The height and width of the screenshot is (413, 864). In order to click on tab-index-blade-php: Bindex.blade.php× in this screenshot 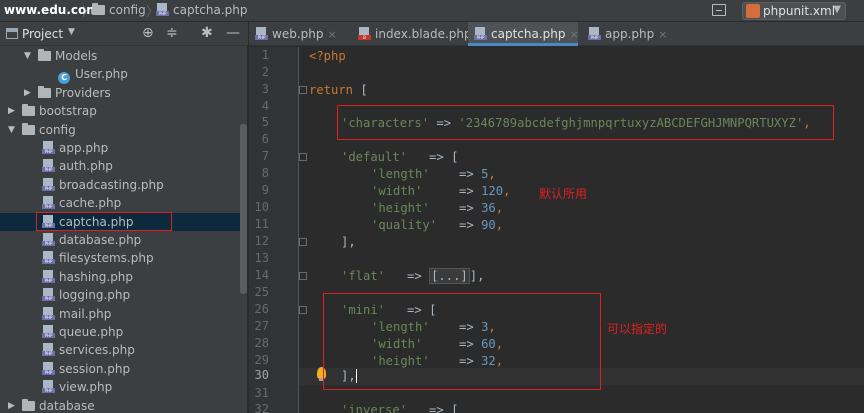, I will do `click(418, 34)`.